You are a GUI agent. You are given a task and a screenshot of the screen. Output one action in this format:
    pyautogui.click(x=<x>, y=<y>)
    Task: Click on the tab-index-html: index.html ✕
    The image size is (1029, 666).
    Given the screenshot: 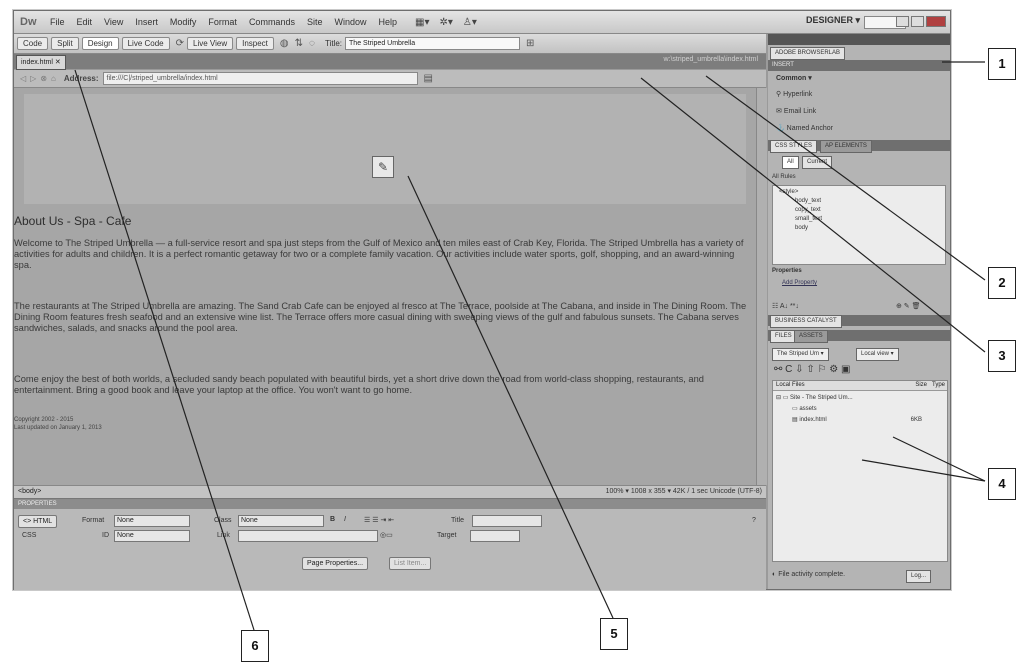 What is the action you would take?
    pyautogui.click(x=41, y=62)
    